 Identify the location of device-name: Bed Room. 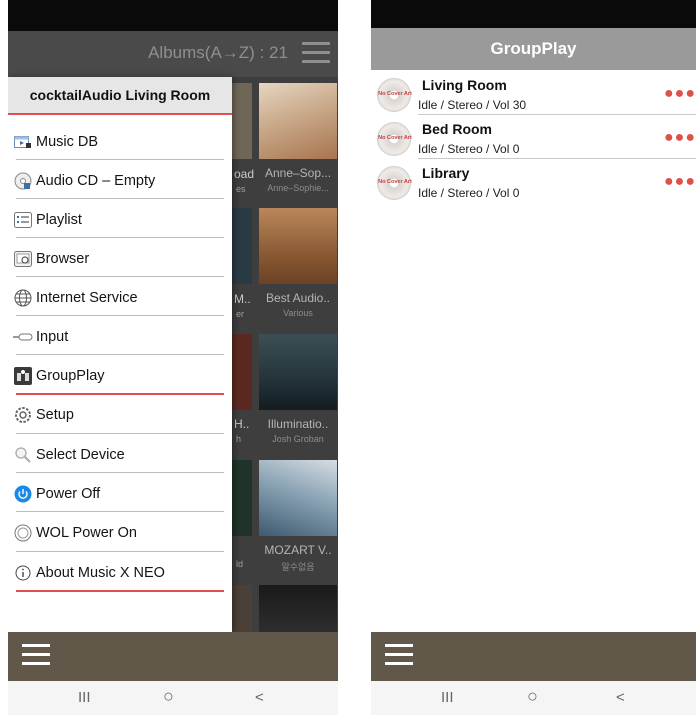
(457, 129).